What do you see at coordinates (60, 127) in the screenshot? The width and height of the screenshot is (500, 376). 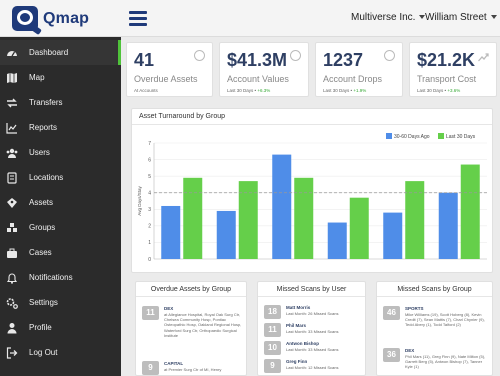 I see `sidebar-item-reports: Reports` at bounding box center [60, 127].